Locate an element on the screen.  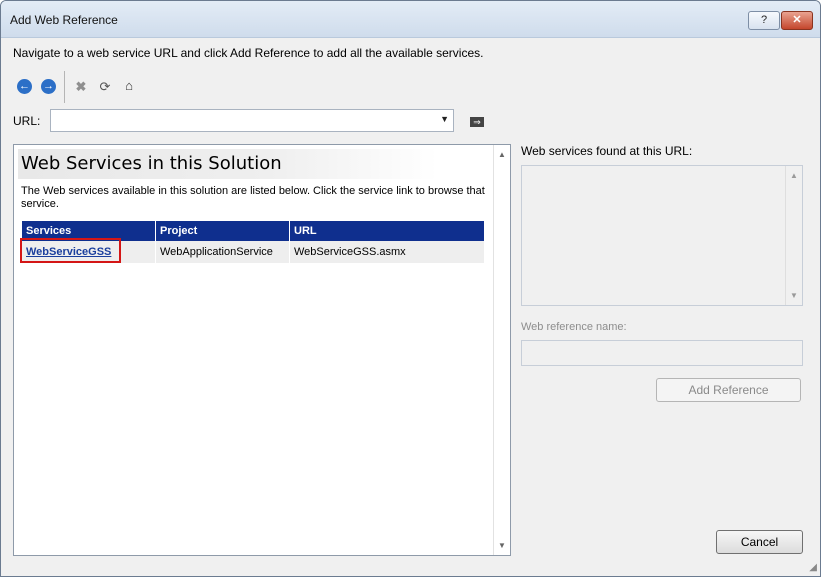
title-bar: Add Web Reference ? ✕ is located at coordinates (410, 19).